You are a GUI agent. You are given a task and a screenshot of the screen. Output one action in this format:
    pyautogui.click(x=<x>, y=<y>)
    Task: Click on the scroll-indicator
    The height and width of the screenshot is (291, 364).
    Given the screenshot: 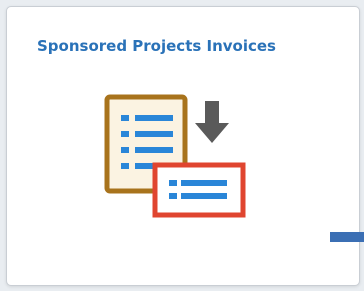 What is the action you would take?
    pyautogui.click(x=347, y=237)
    